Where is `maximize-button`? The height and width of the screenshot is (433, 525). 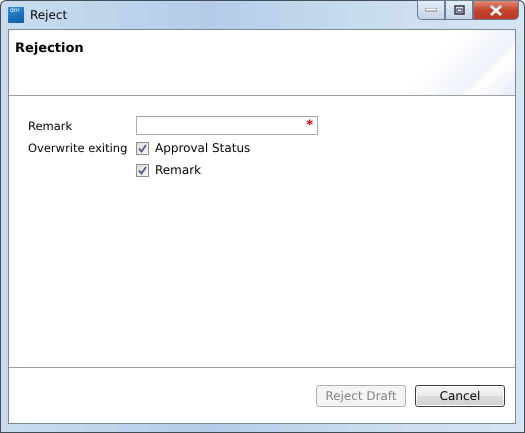
maximize-button is located at coordinates (459, 10).